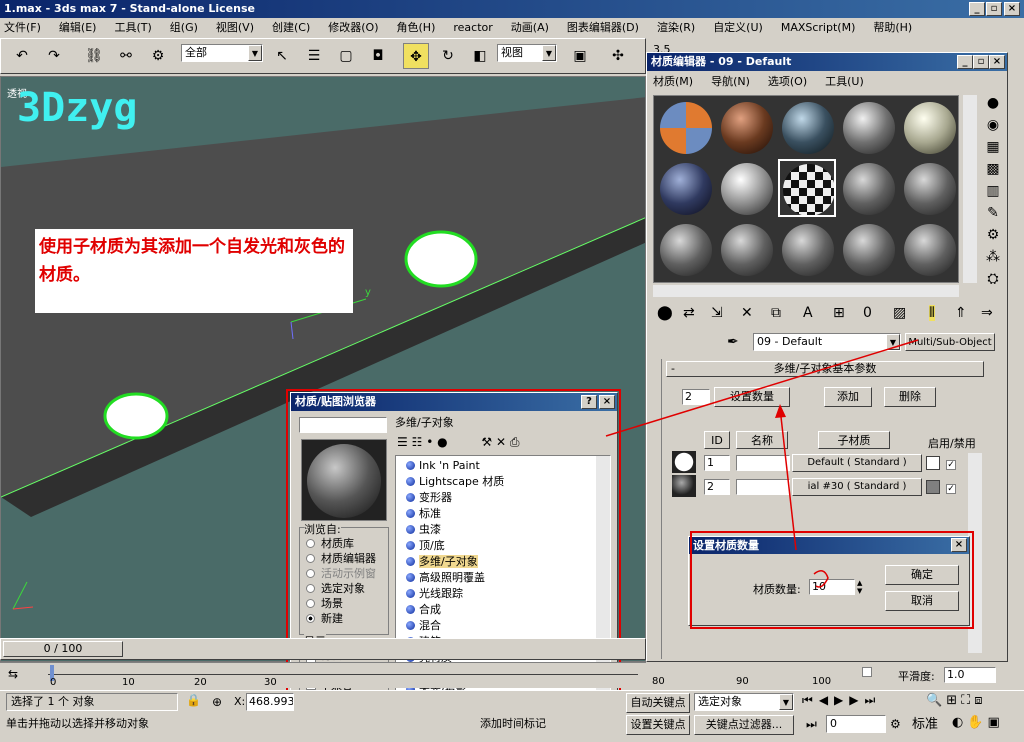 This screenshot has width=1024, height=742. What do you see at coordinates (472, 27) in the screenshot?
I see `menu-item-8: reactor` at bounding box center [472, 27].